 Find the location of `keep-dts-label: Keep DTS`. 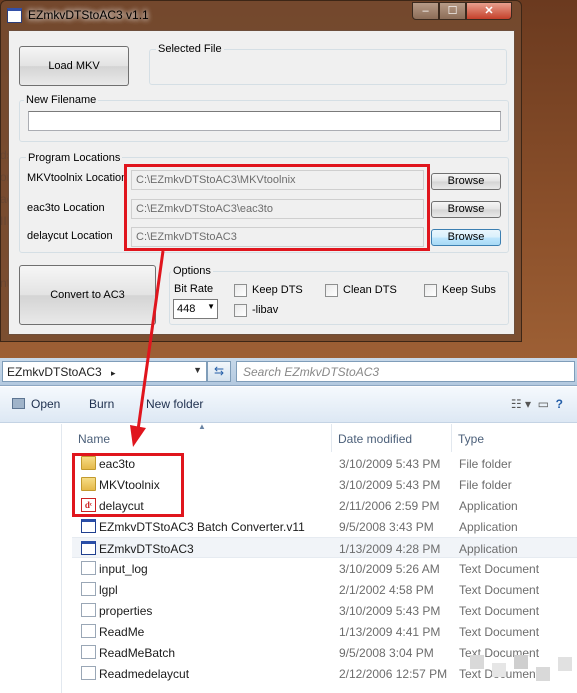

keep-dts-label: Keep DTS is located at coordinates (277, 290).